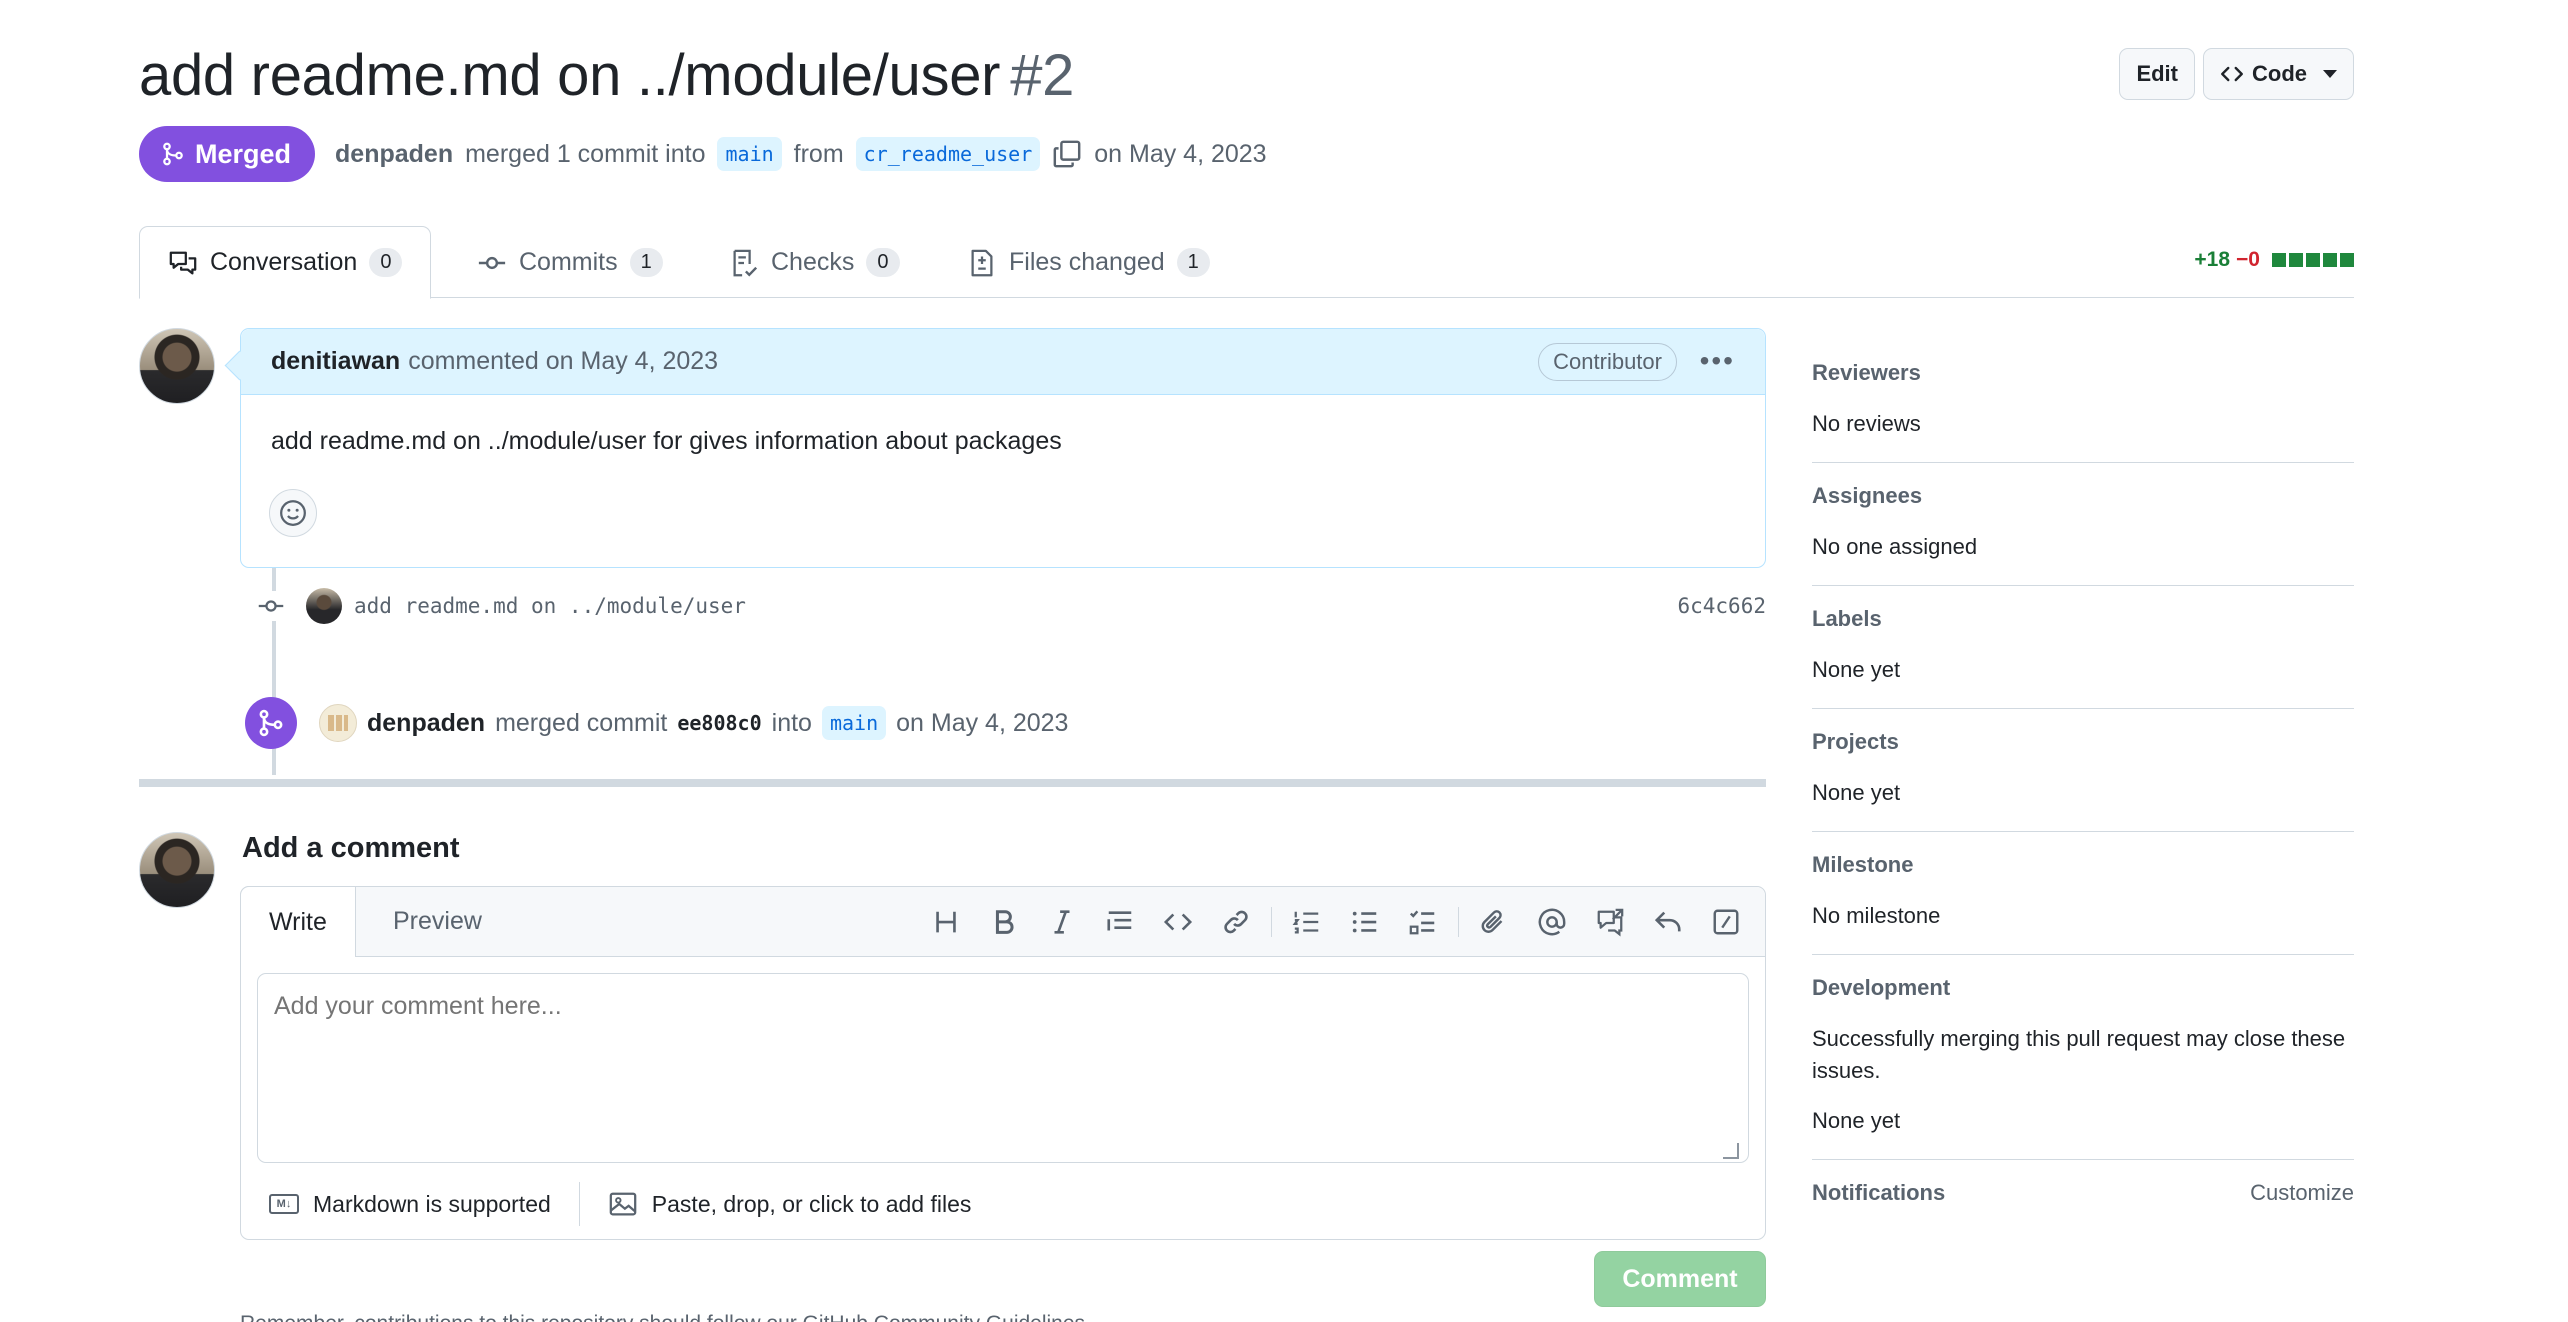 This screenshot has width=2568, height=1322. Describe the element at coordinates (550, 606) in the screenshot. I see `commit-message: add readme.md on ../module/user` at that location.